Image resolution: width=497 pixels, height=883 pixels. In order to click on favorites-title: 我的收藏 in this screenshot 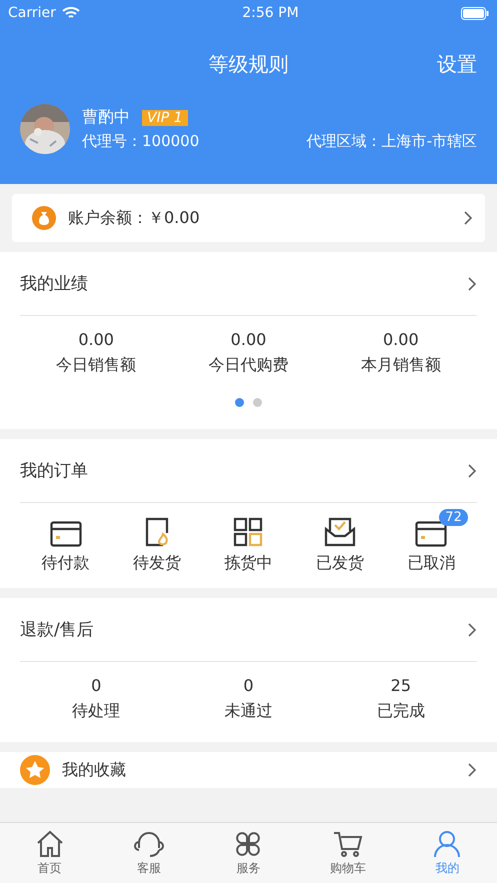, I will do `click(94, 770)`.